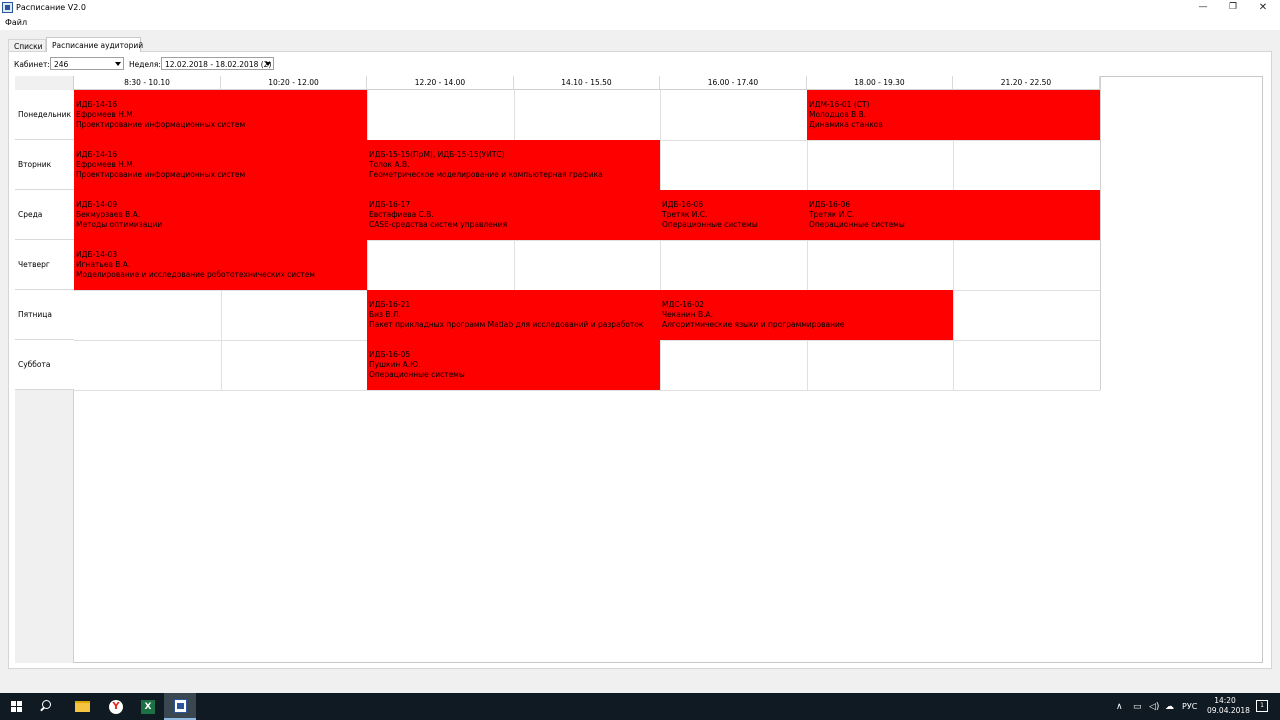  What do you see at coordinates (880, 83) in the screenshot?
I see `time-slot-header-cell: 18.00 - 19.30` at bounding box center [880, 83].